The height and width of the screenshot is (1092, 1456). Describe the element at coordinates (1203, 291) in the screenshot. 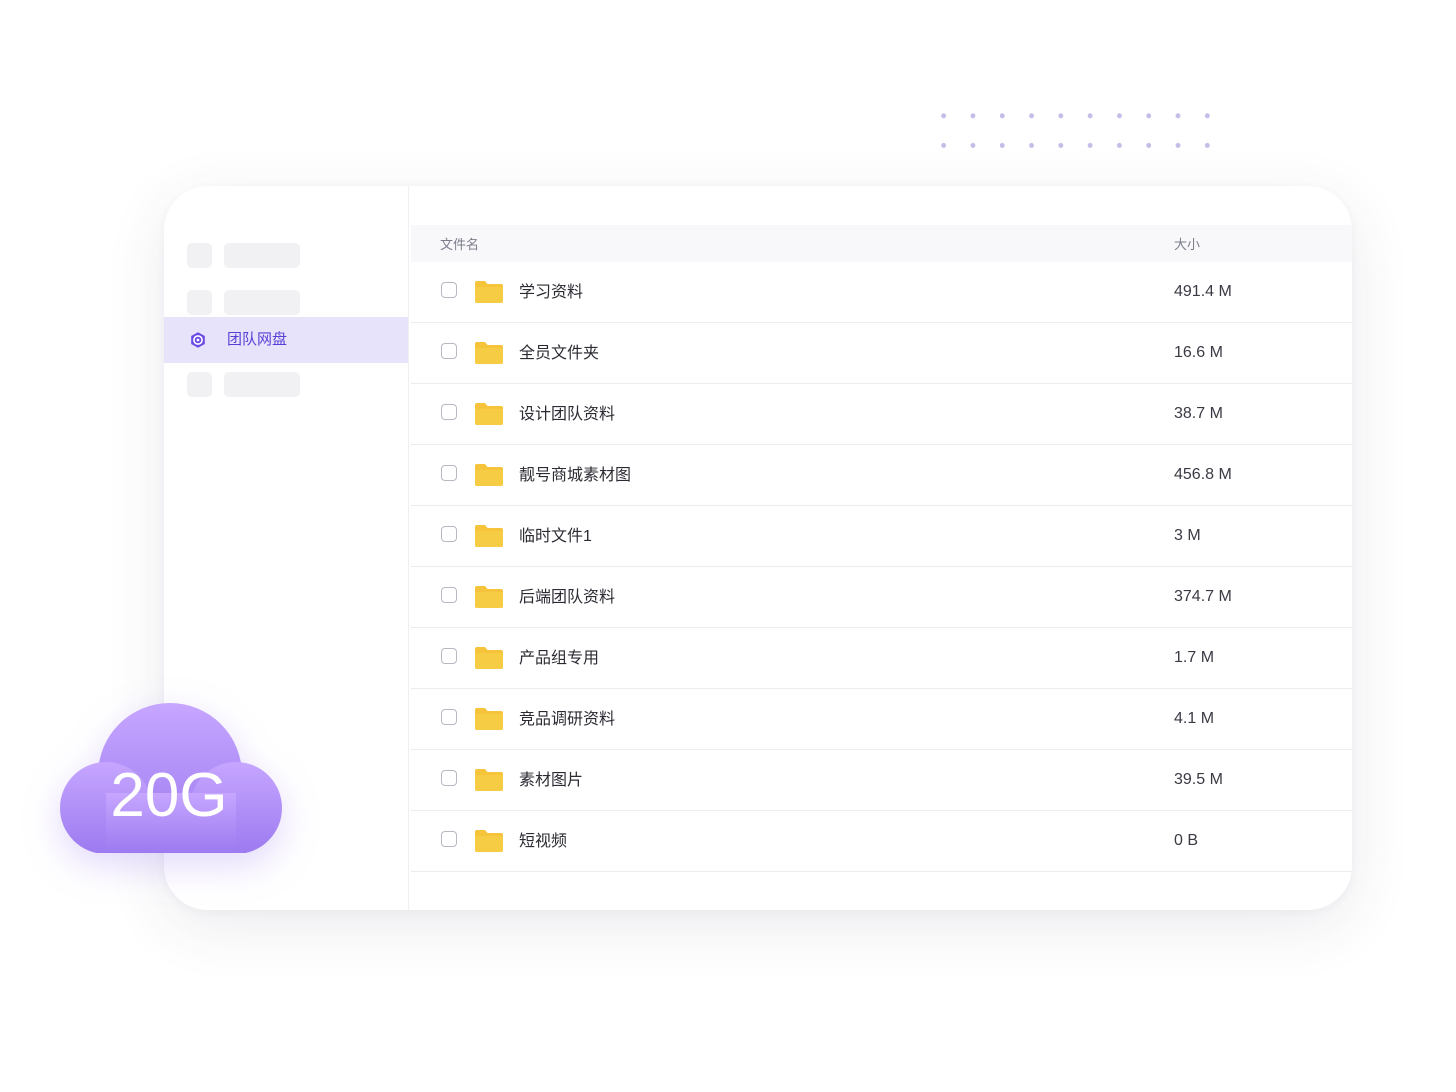

I see `file-size: 491.4 M` at that location.